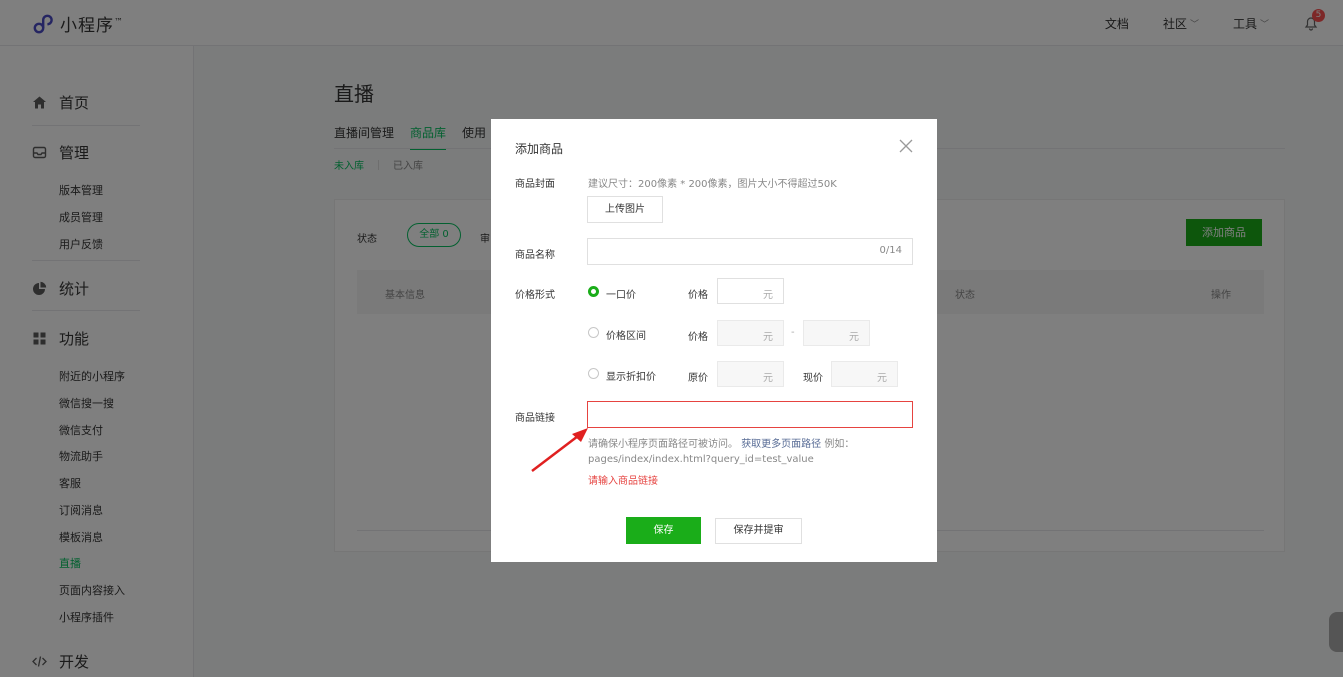  Describe the element at coordinates (535, 255) in the screenshot. I see `name-label: 商品名称` at that location.